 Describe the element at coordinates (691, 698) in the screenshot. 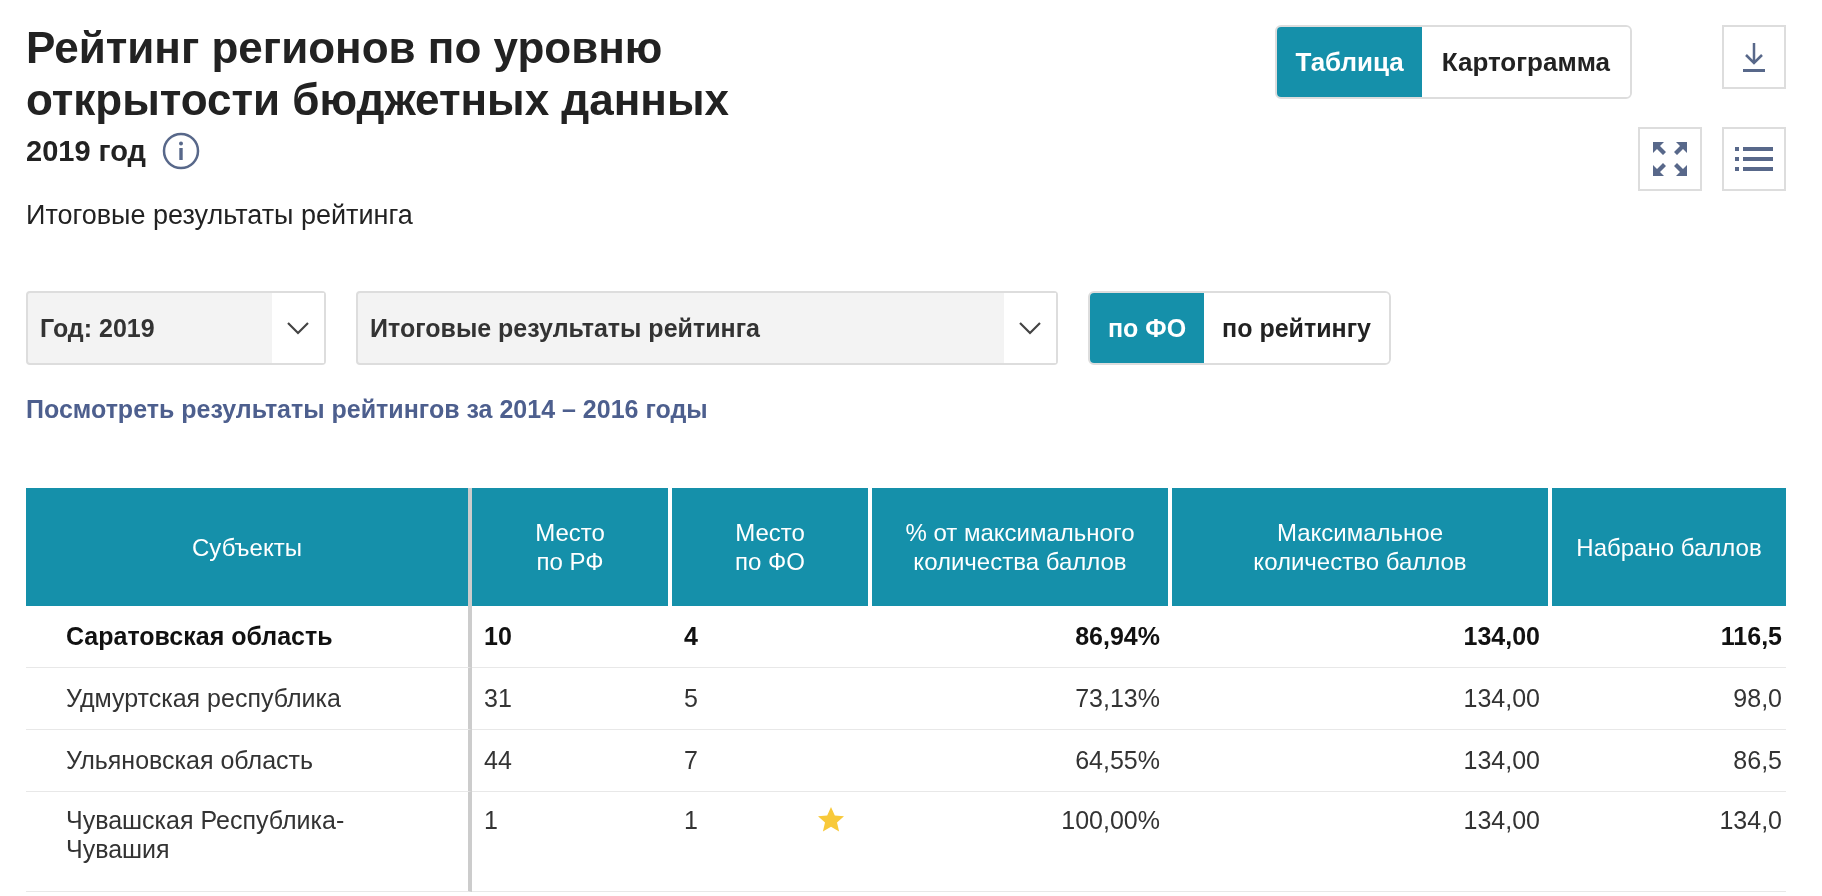

I see `table-cell: 5` at that location.